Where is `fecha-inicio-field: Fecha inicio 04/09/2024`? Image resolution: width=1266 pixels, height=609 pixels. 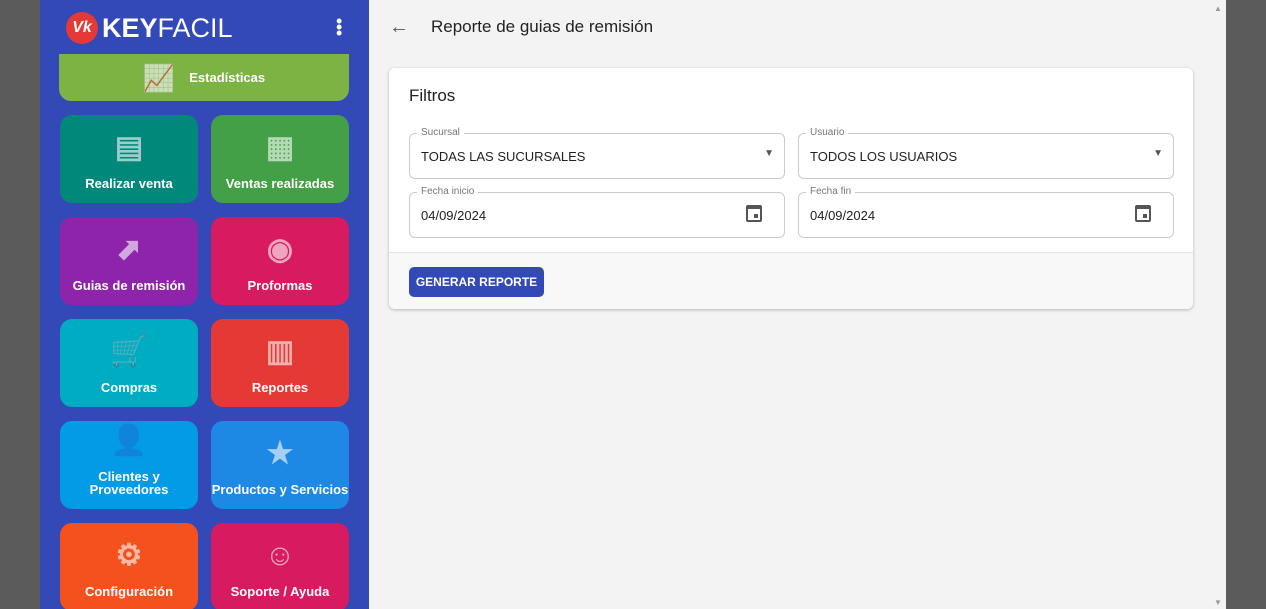
fecha-inicio-field: Fecha inicio 04/09/2024 is located at coordinates (597, 212).